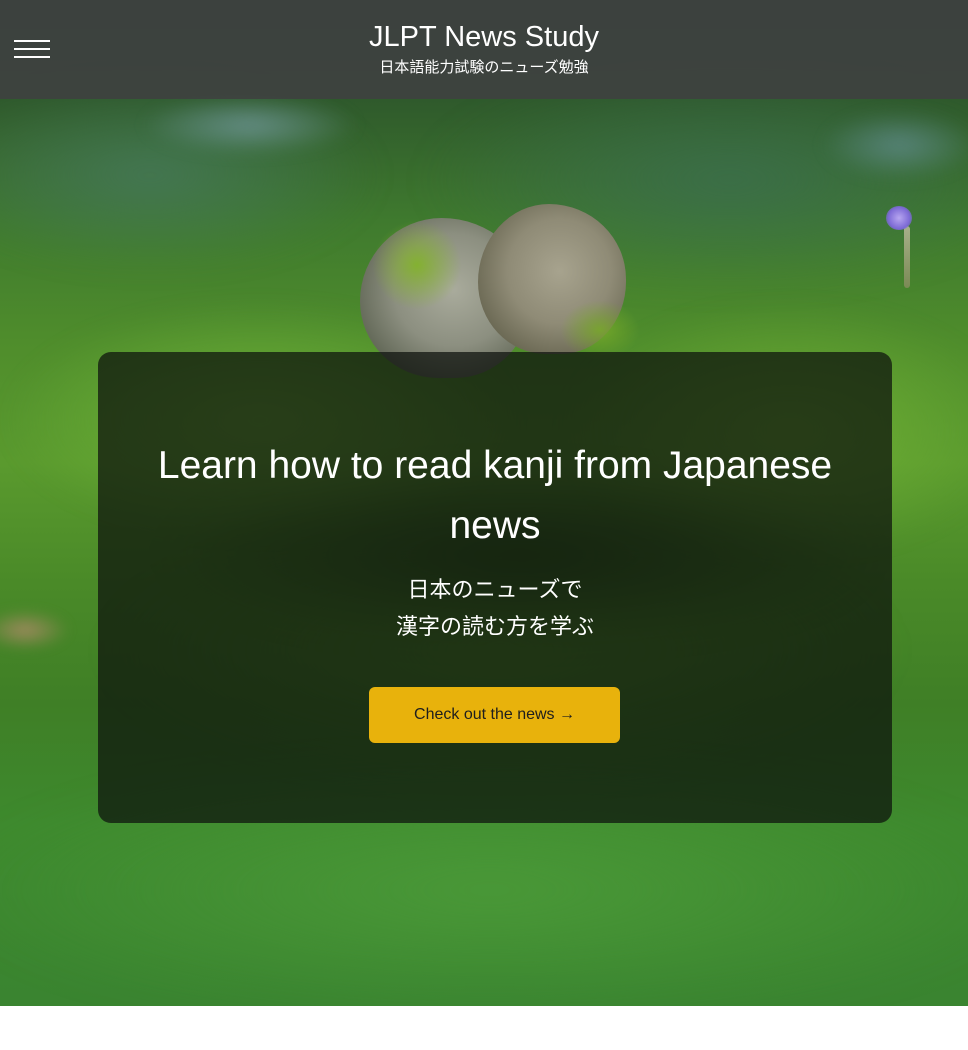 Image resolution: width=968 pixels, height=1050 pixels. What do you see at coordinates (899, 218) in the screenshot?
I see `purple-flower` at bounding box center [899, 218].